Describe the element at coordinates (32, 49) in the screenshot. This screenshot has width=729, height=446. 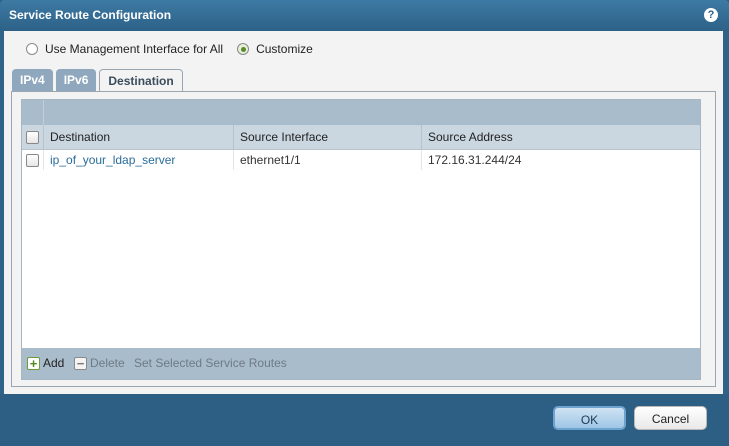
I see `radio-use-management` at that location.